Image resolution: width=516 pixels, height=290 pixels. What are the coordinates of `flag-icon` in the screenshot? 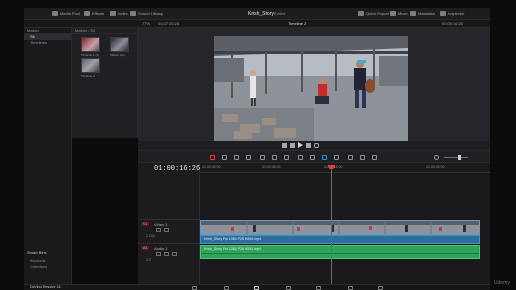 It's located at (324, 157).